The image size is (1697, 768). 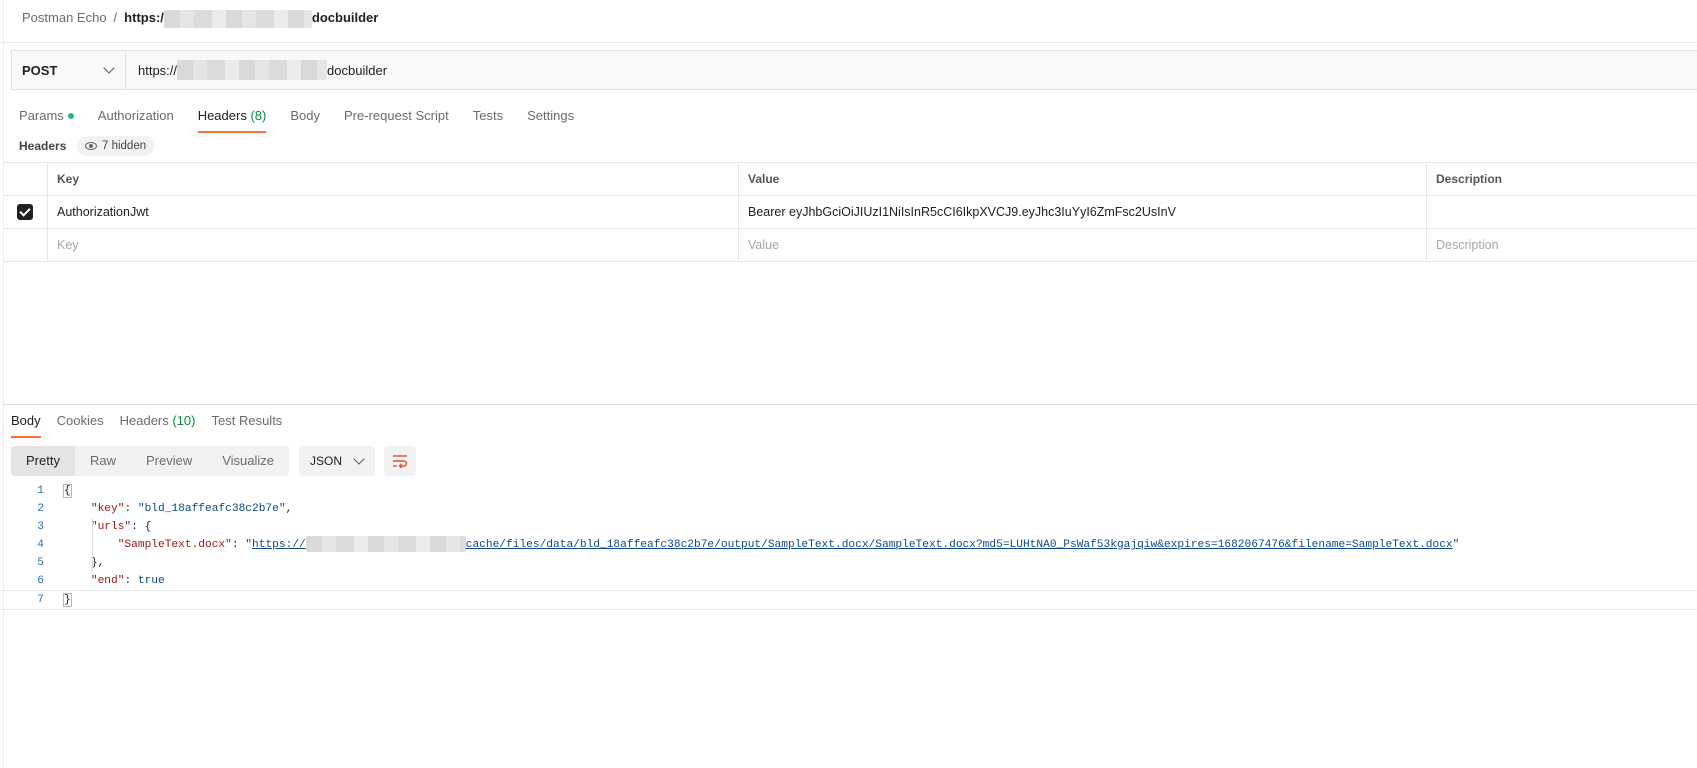 I want to click on breadcrumb-request-name: https:/ docbuilder, so click(x=251, y=18).